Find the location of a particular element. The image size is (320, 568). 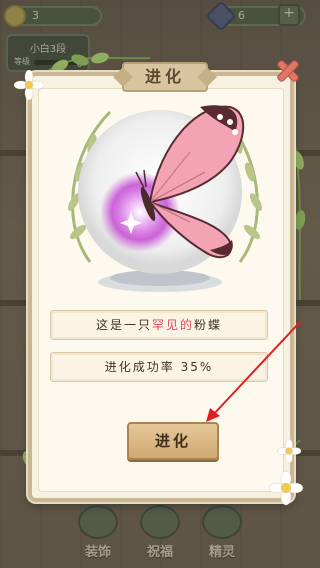

annotation-arrow is located at coordinates (253, 371).